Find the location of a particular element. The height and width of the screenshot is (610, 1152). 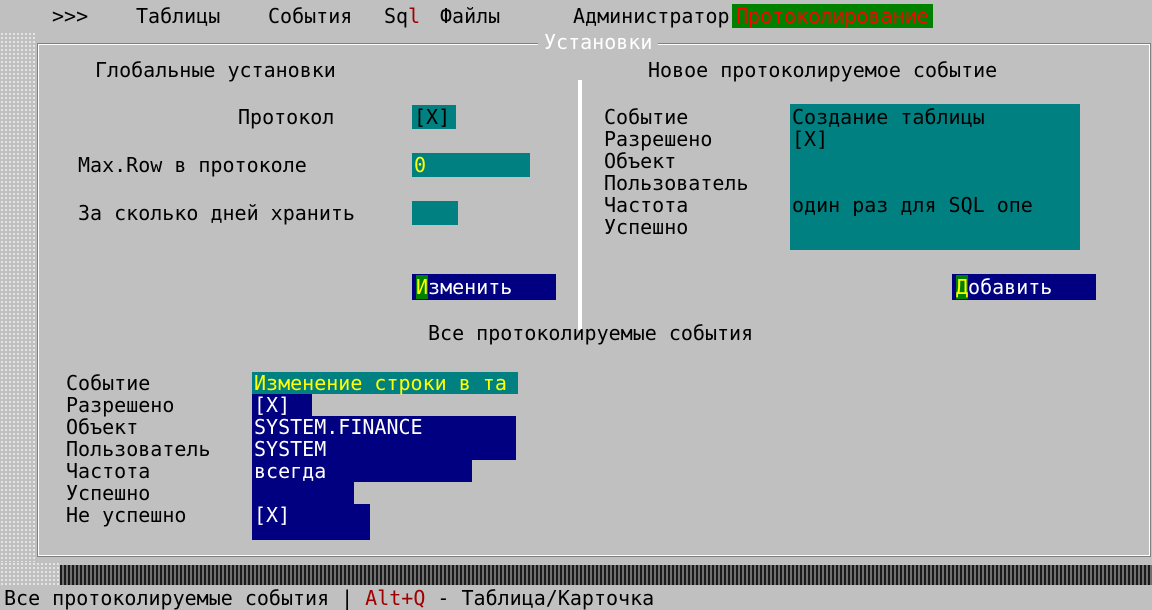

all-events-user-field: SYSTEM is located at coordinates (384, 449).